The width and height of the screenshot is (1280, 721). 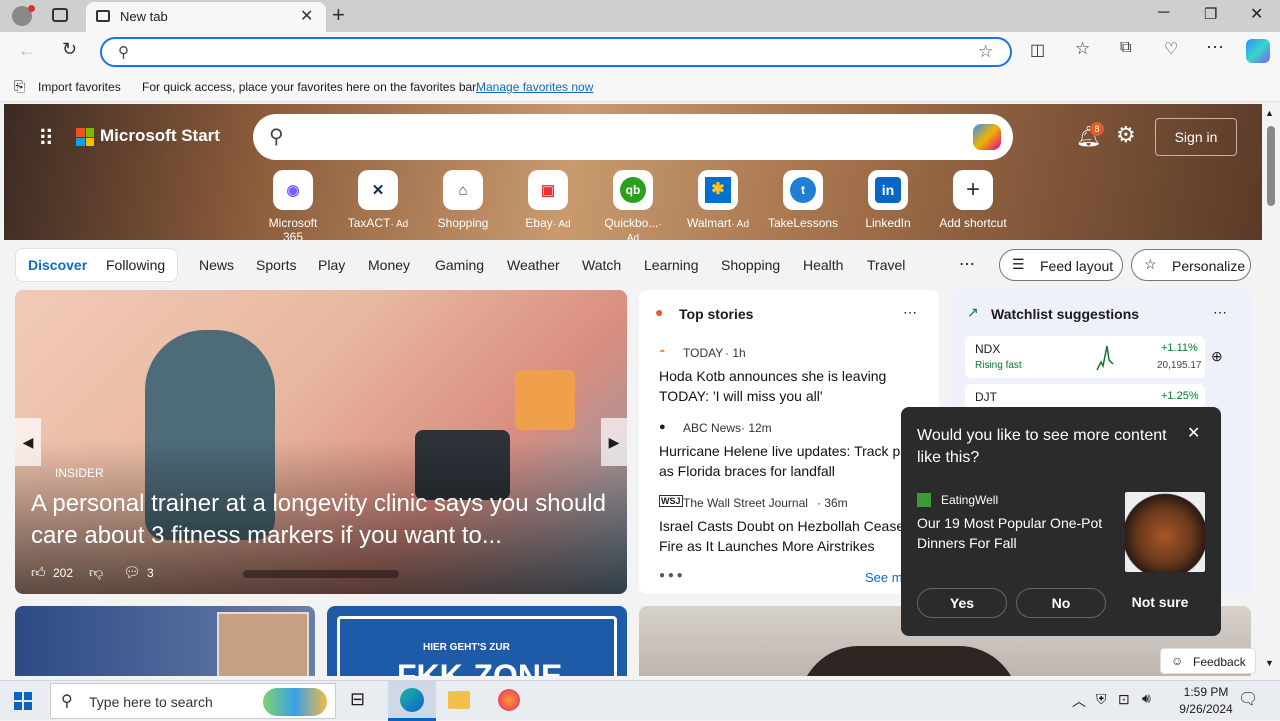 What do you see at coordinates (1196, 137) in the screenshot?
I see `sign-in-button: Sign in` at bounding box center [1196, 137].